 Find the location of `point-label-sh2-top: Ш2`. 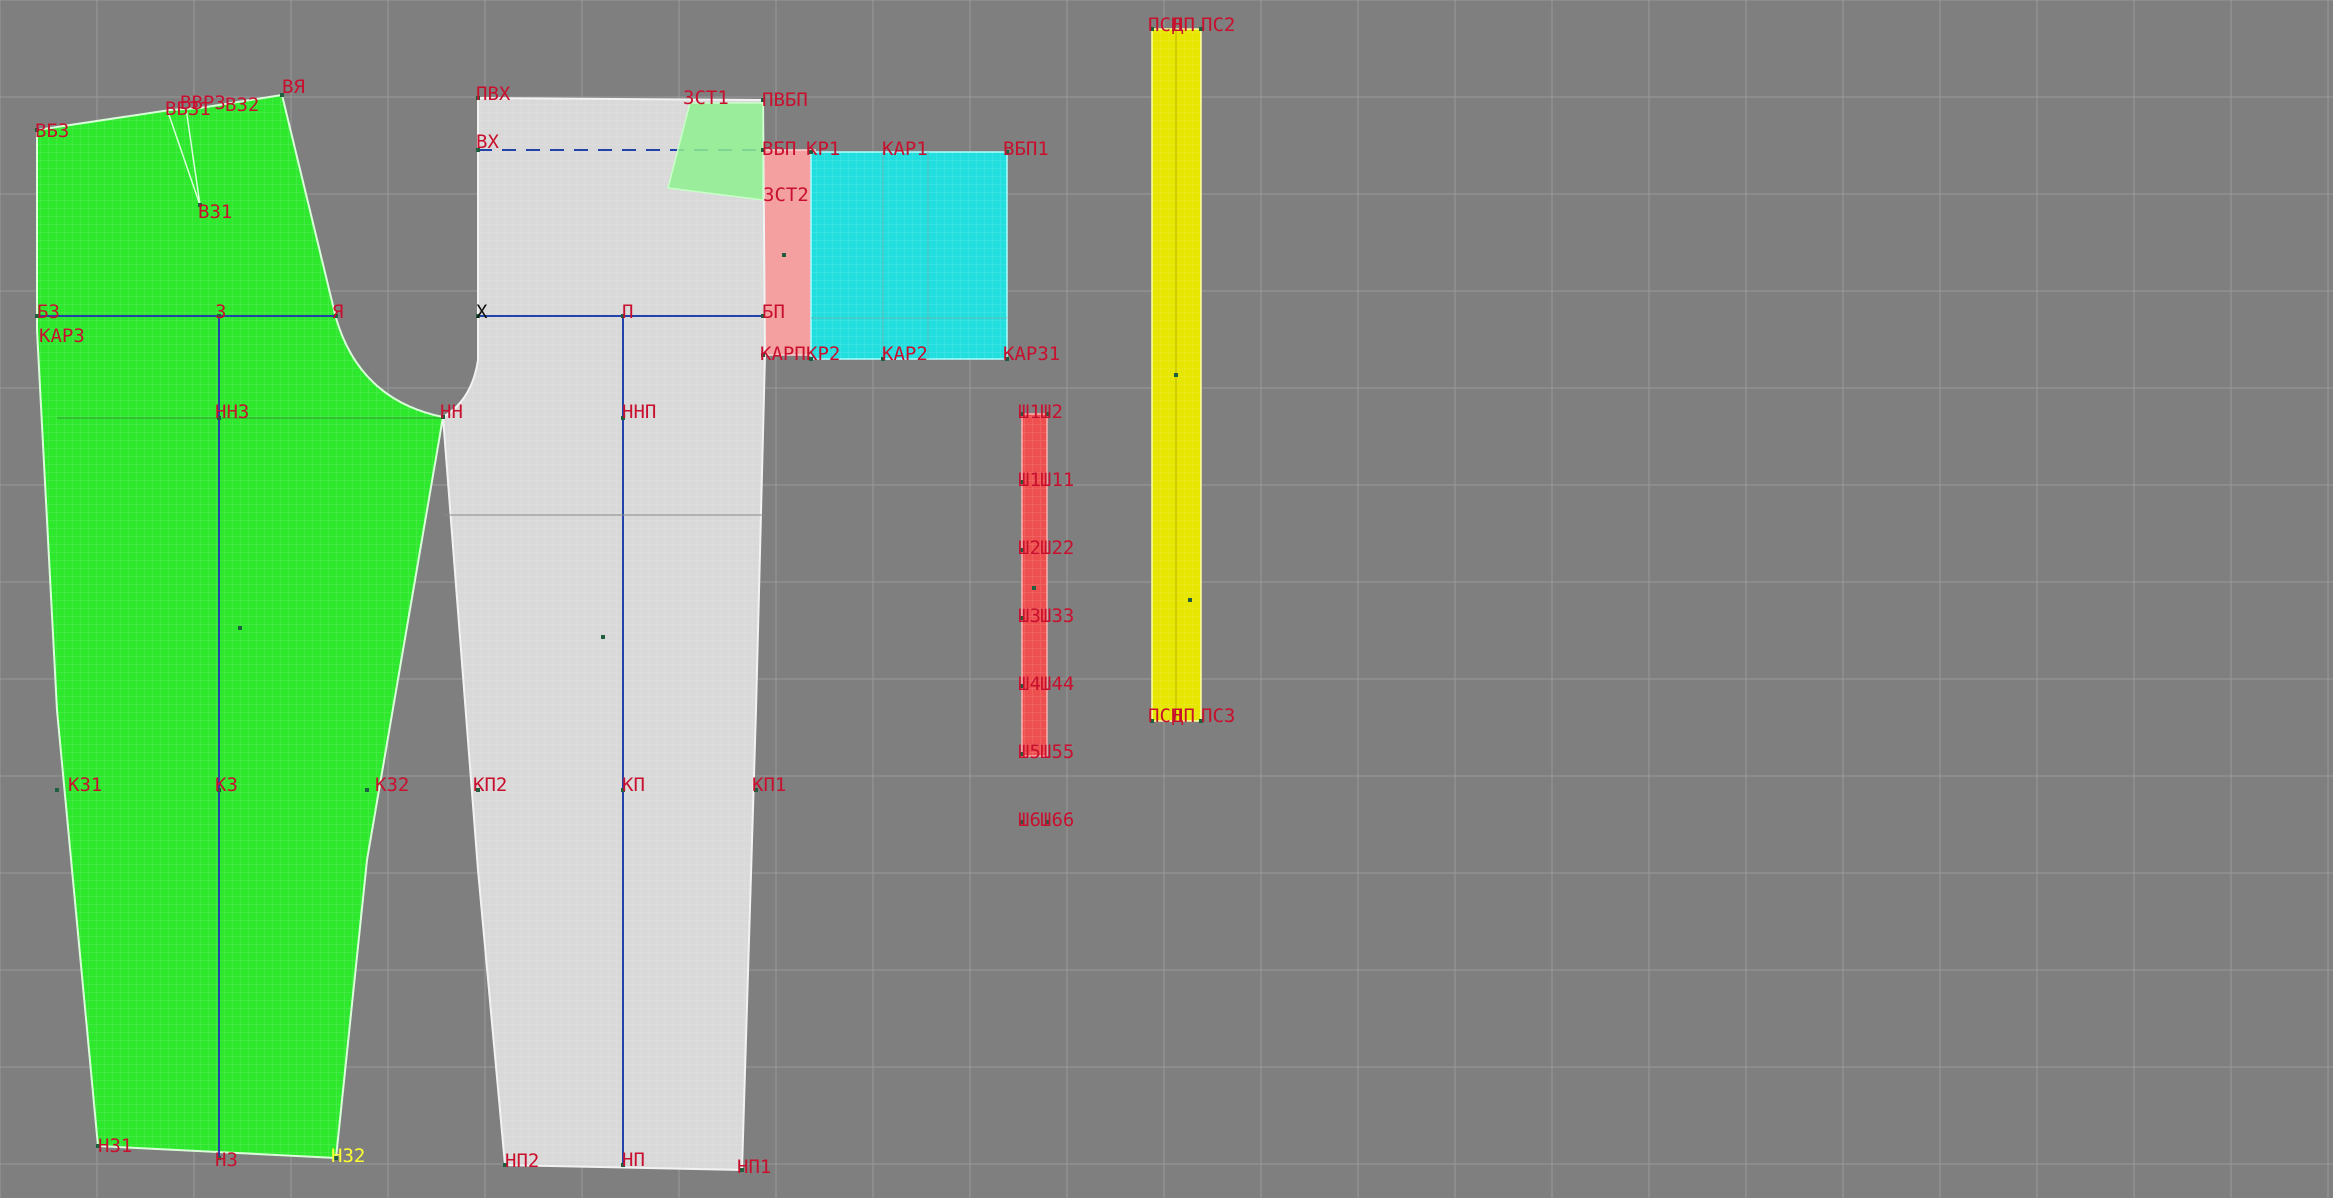

point-label-sh2-top: Ш2 is located at coordinates (1051, 412).